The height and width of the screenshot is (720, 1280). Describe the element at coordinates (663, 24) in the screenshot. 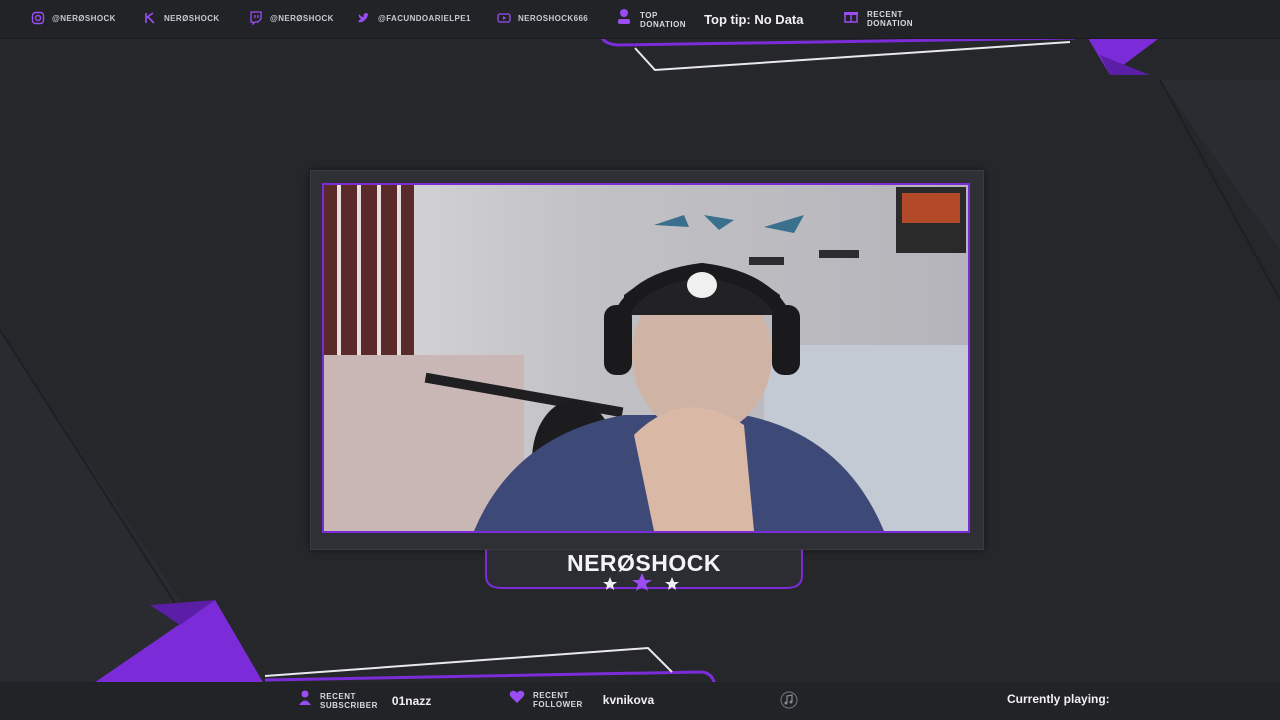

I see `top-donation-label-line2: DONATION` at that location.